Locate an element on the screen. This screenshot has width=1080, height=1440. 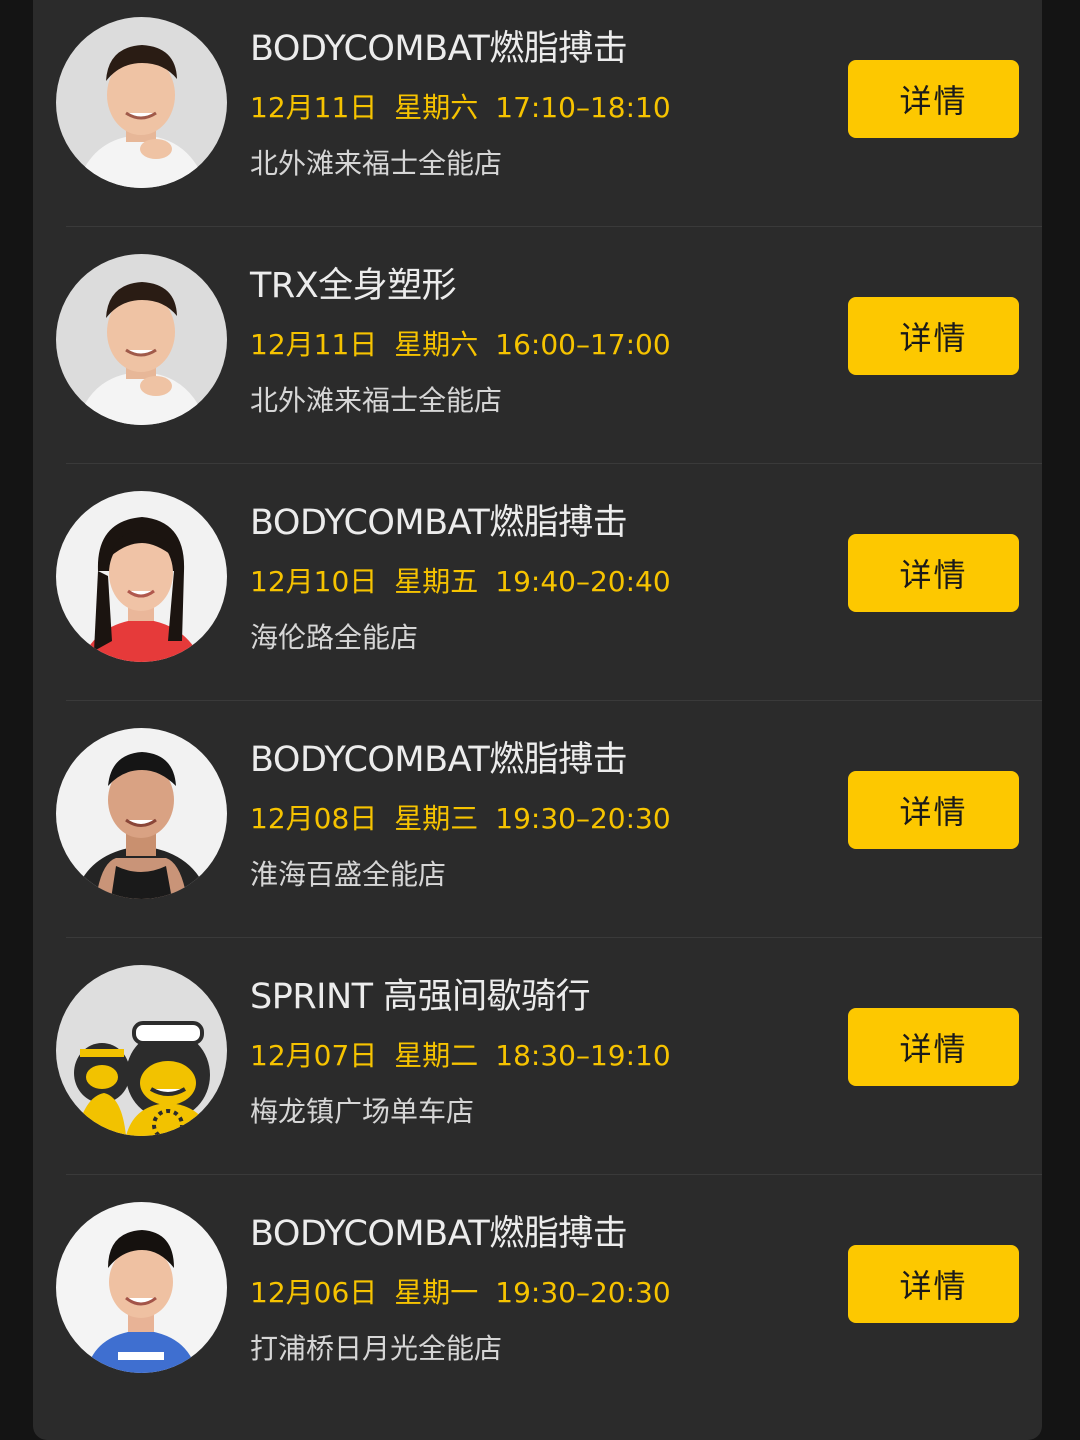
class-store: 淮海百盛全能店 is located at coordinates (348, 874).